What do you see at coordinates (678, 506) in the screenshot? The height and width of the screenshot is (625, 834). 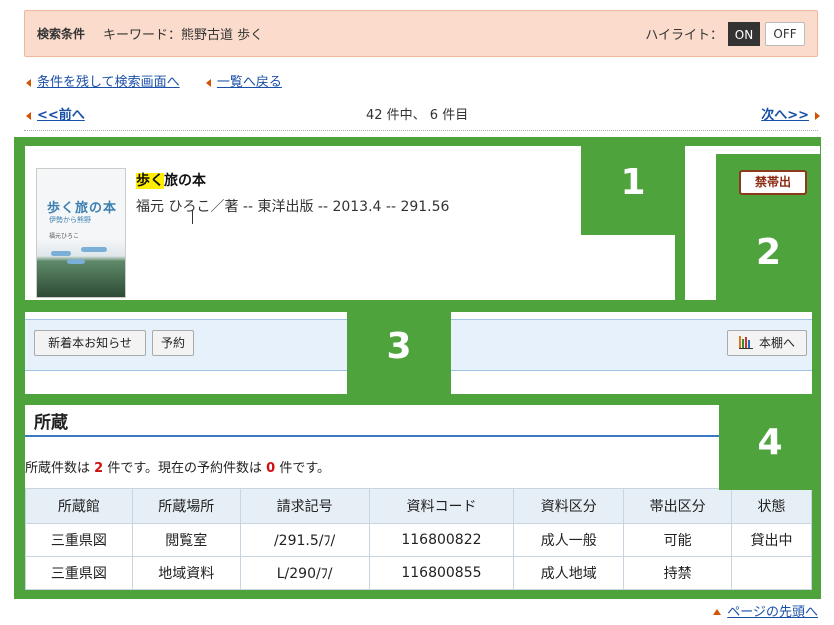 I see `column-header: 帯出区分` at bounding box center [678, 506].